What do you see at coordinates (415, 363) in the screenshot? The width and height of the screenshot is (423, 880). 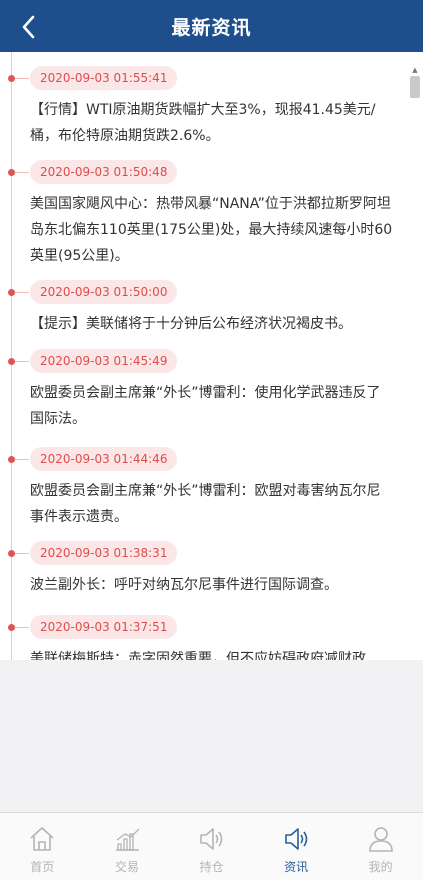 I see `scrollbar: ▲` at bounding box center [415, 363].